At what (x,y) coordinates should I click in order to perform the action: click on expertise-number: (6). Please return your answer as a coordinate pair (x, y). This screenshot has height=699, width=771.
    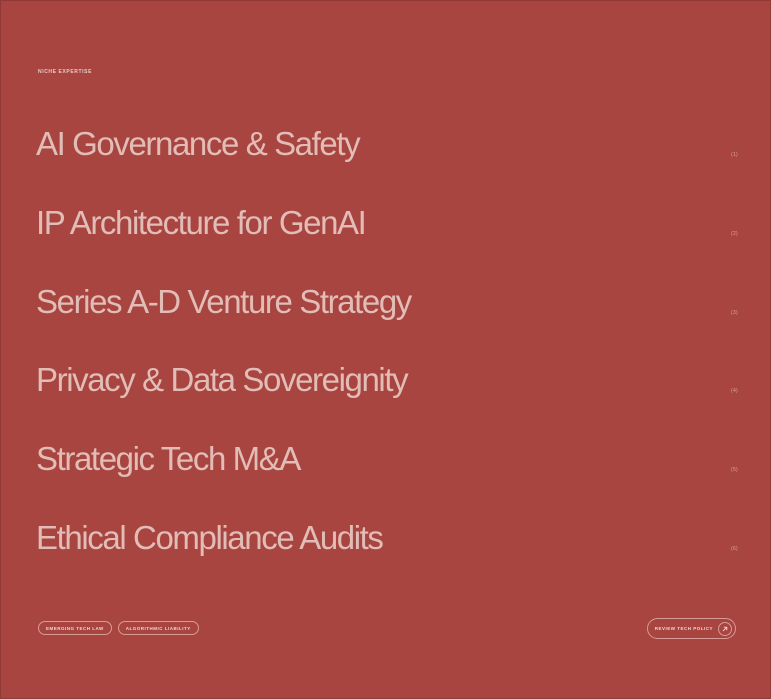
    Looking at the image, I should click on (734, 548).